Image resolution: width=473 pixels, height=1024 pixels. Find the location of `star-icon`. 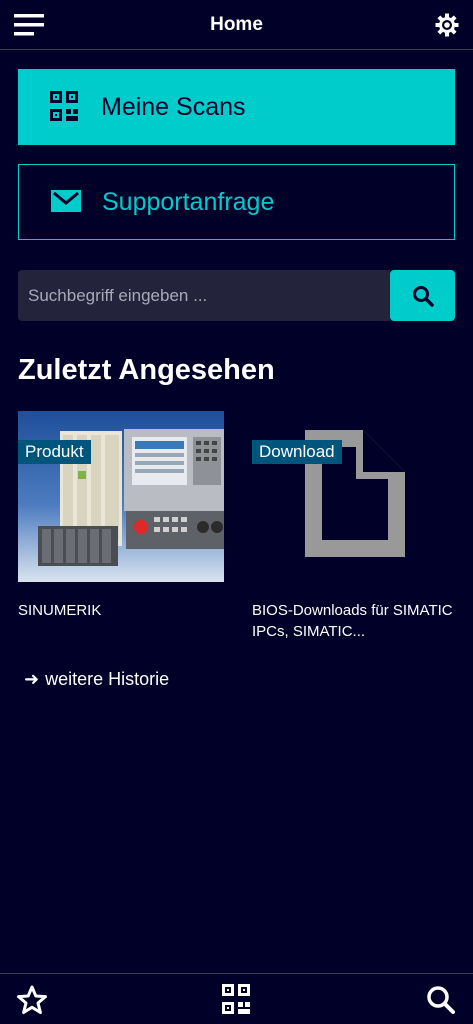

star-icon is located at coordinates (32, 1000).